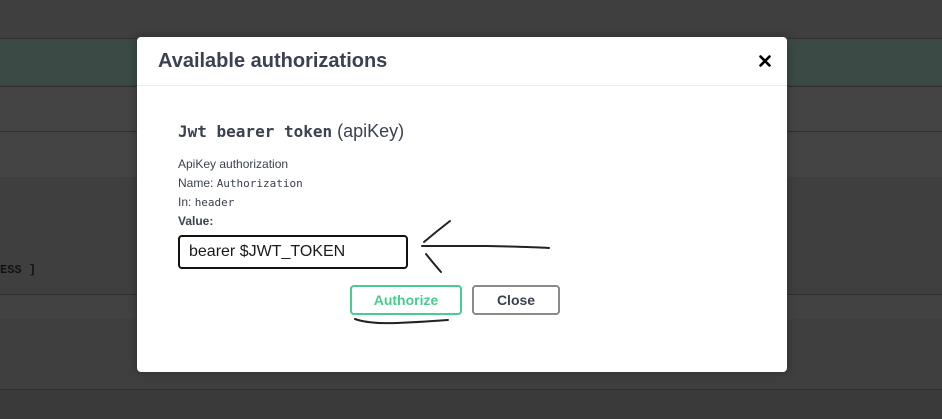 The image size is (942, 419). Describe the element at coordinates (233, 164) in the screenshot. I see `auth-description: ApiKey authorization` at that location.